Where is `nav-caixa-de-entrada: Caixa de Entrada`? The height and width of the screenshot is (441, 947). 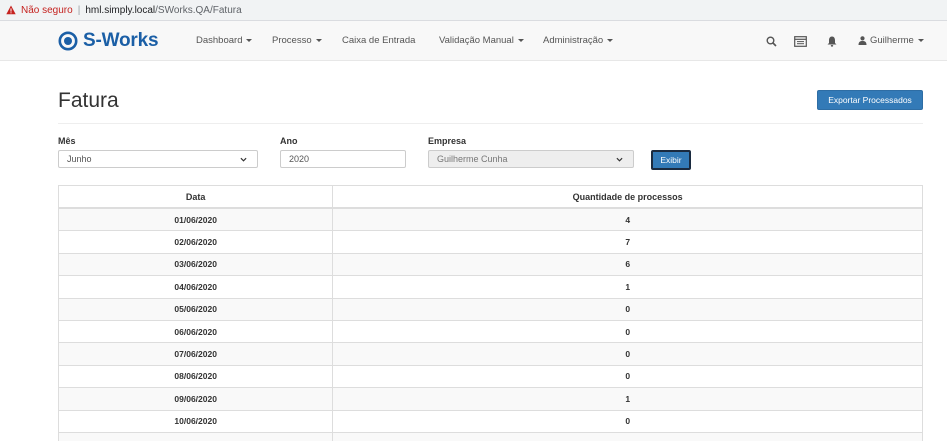 nav-caixa-de-entrada: Caixa de Entrada is located at coordinates (378, 40).